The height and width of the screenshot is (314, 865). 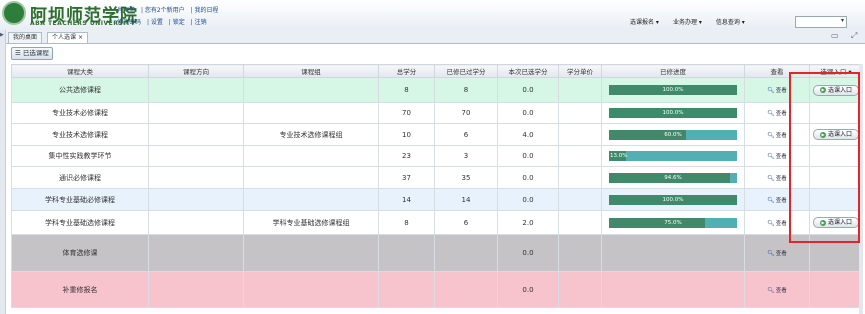 I want to click on progress-cell: 60.0%, so click(x=673, y=134).